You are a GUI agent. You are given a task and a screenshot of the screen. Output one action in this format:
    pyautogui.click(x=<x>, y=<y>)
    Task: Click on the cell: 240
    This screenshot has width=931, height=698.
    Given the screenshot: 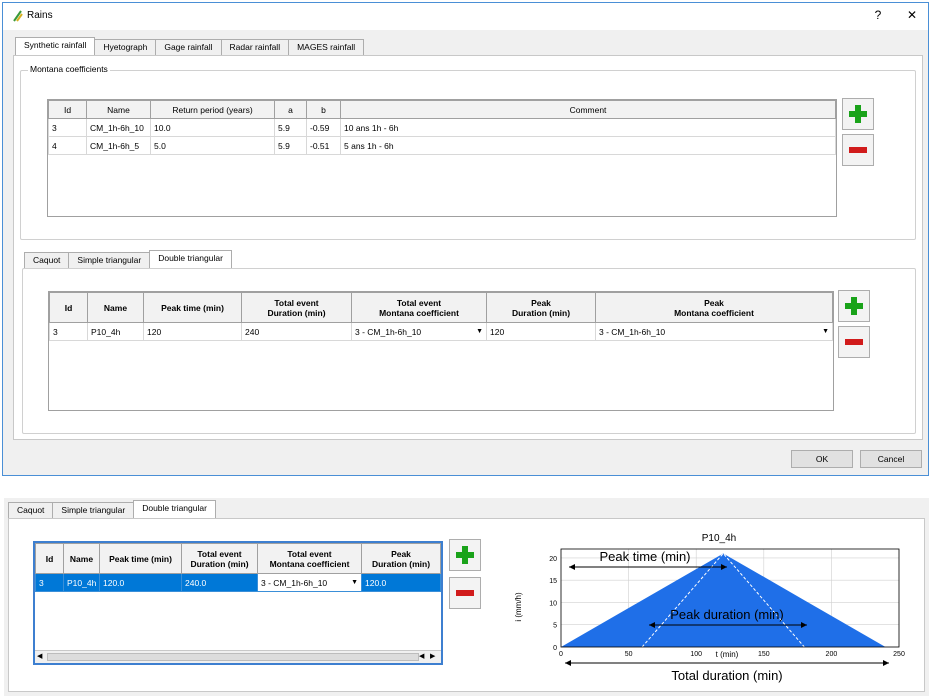 What is the action you would take?
    pyautogui.click(x=296, y=331)
    